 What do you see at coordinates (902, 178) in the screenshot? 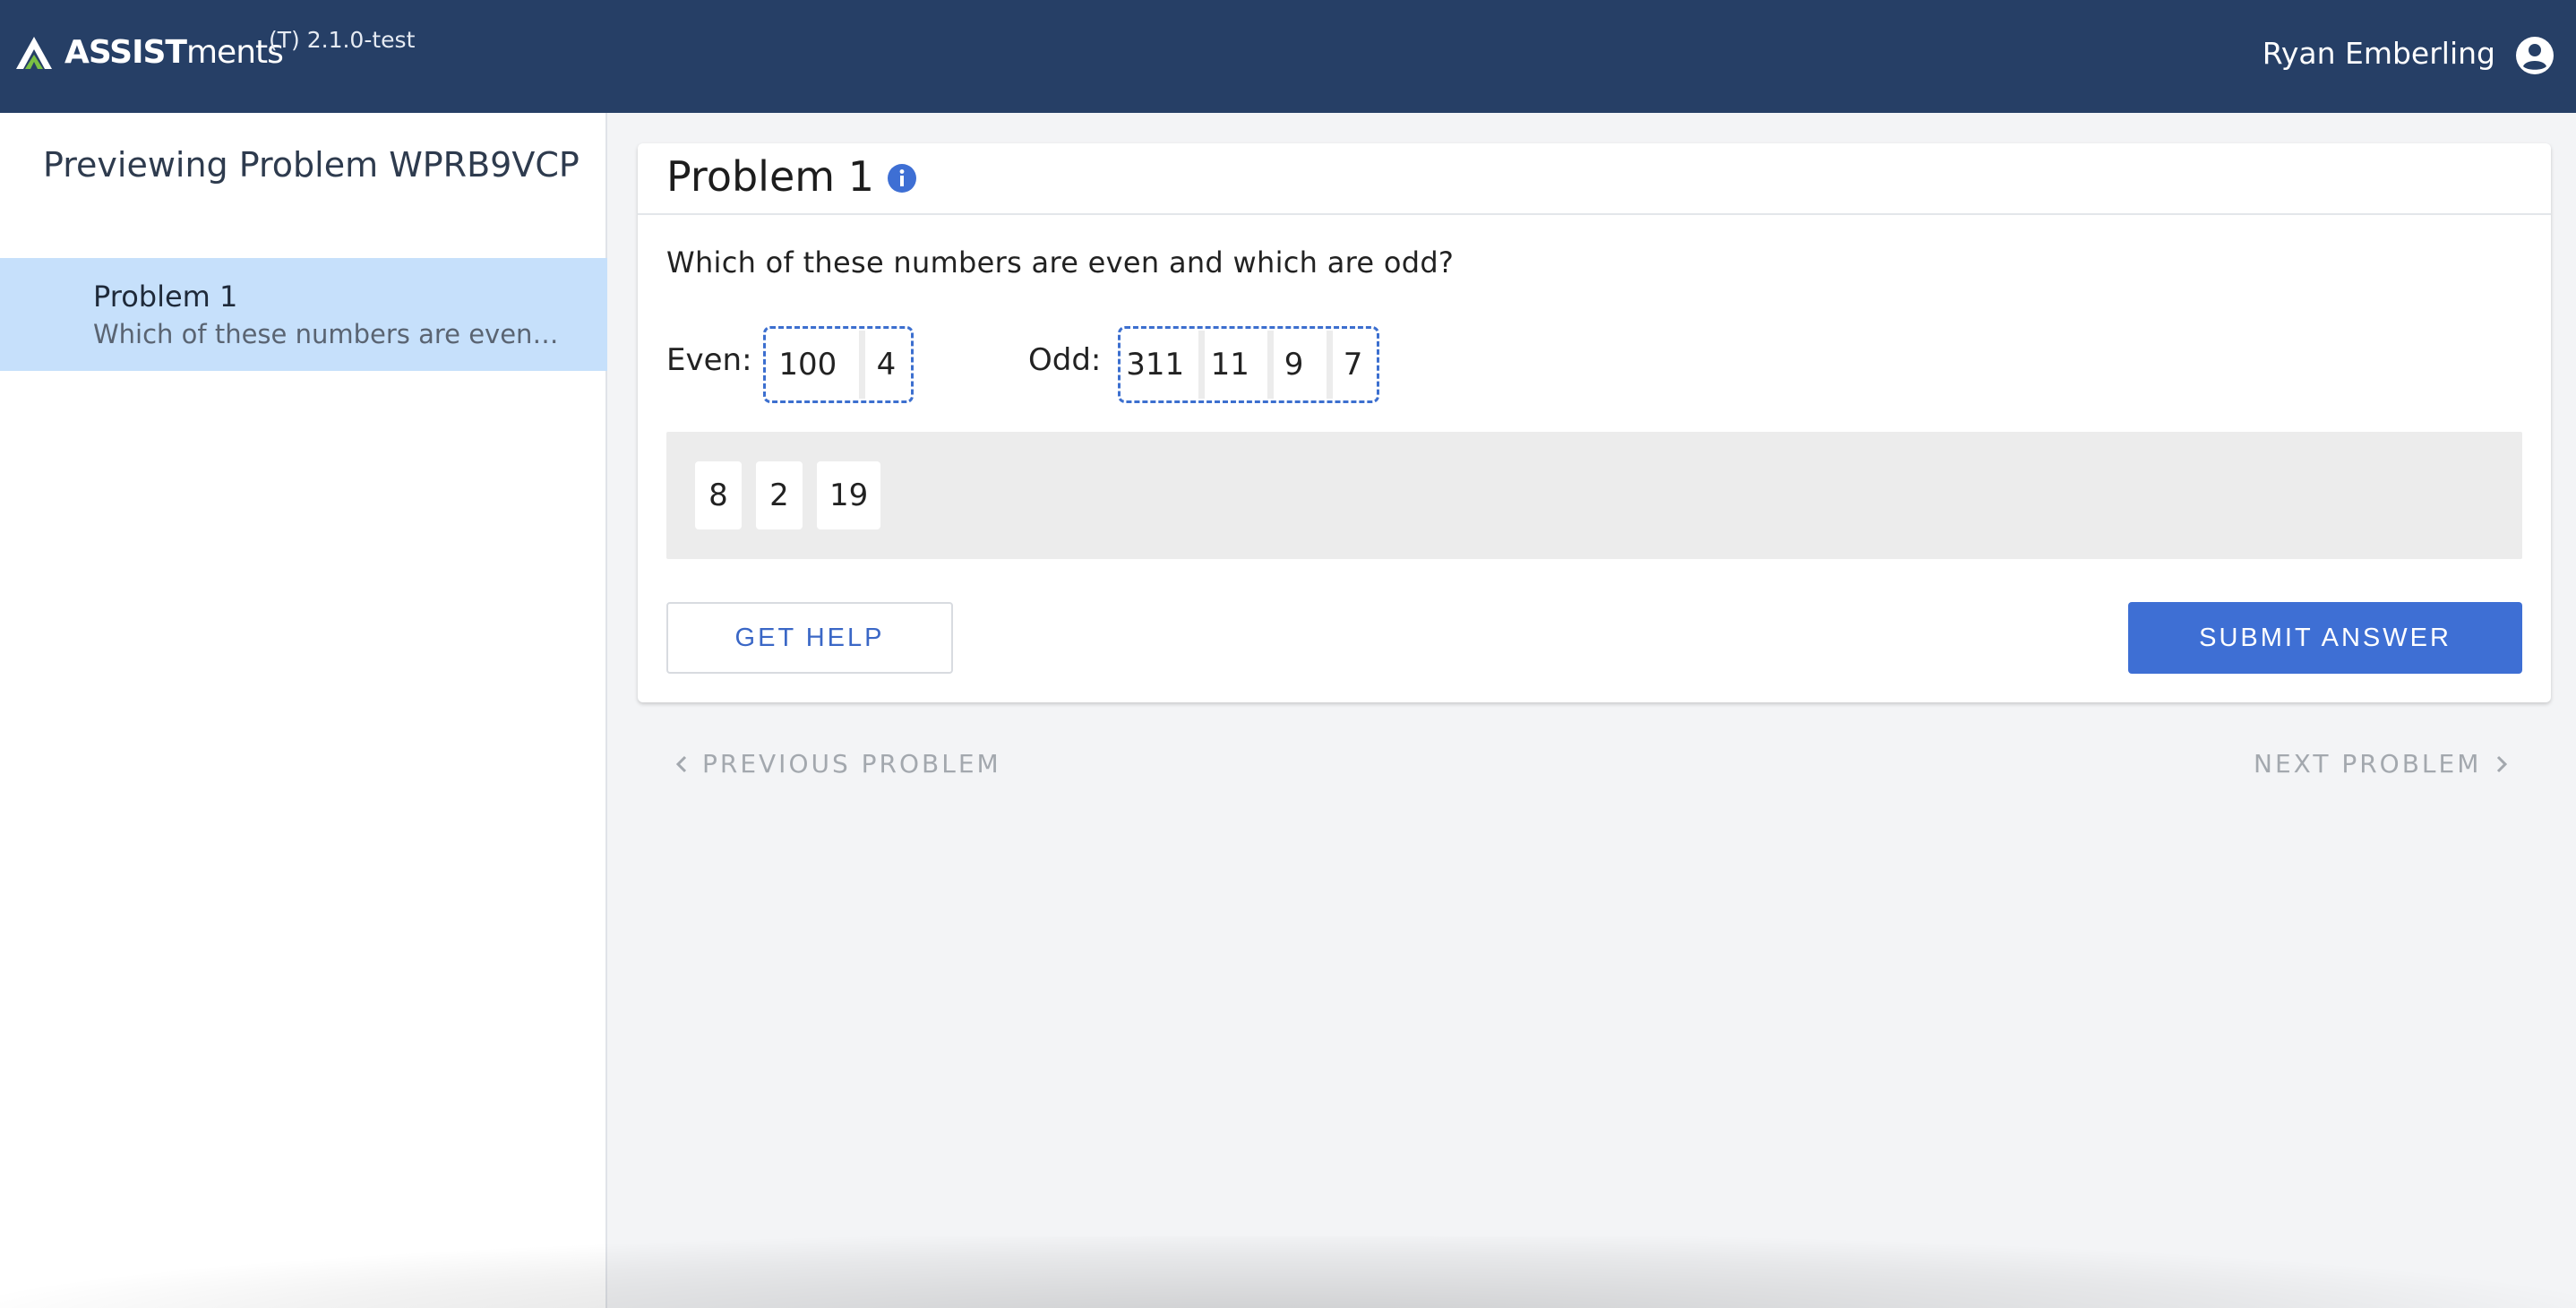
I see `info-icon` at bounding box center [902, 178].